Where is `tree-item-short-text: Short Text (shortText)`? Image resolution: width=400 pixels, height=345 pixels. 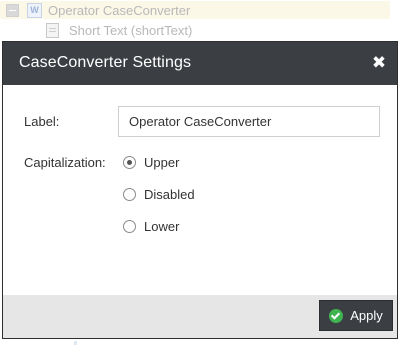
tree-item-short-text: Short Text (shortText) is located at coordinates (119, 30).